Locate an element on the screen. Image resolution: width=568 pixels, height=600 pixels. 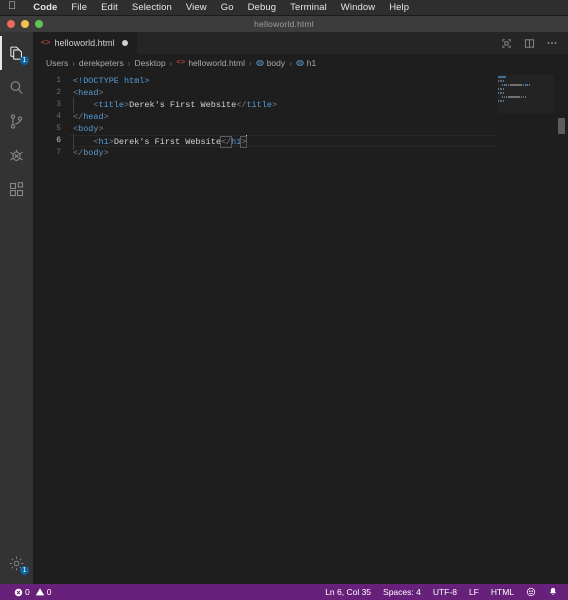
menu-edit: Edit is located at coordinates (109, 8).